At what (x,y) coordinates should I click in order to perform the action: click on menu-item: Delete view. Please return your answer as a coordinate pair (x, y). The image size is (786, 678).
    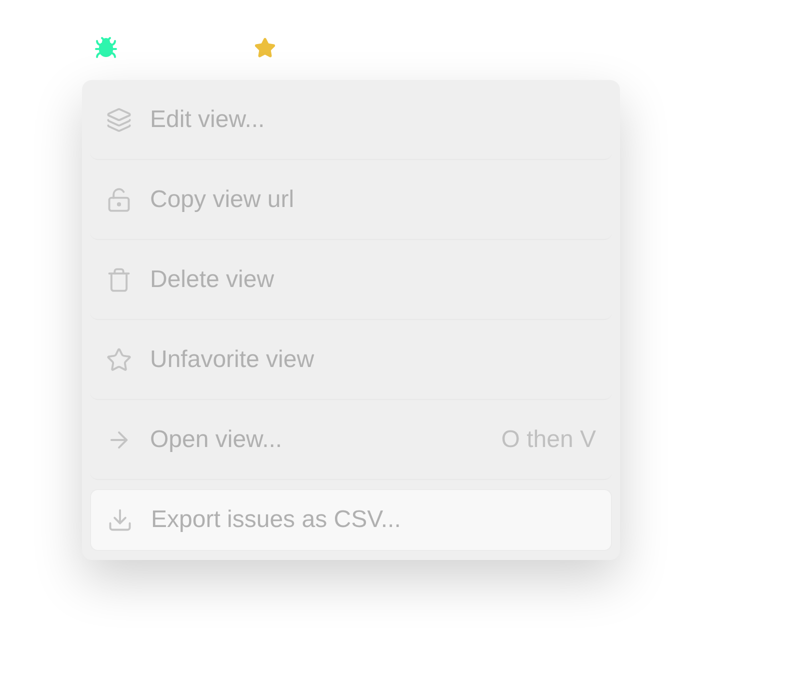
    Looking at the image, I should click on (351, 280).